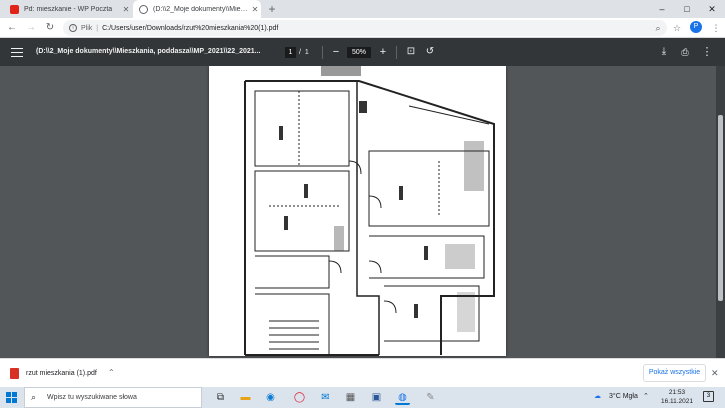 This screenshot has width=725, height=408. Describe the element at coordinates (696, 27) in the screenshot. I see `profile-avatar: P` at that location.